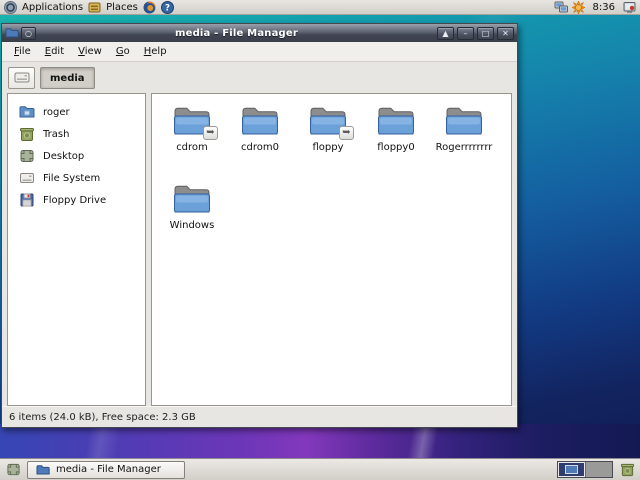 Image resolution: width=640 pixels, height=480 pixels. What do you see at coordinates (259, 77) in the screenshot?
I see `pathbar: media` at bounding box center [259, 77].